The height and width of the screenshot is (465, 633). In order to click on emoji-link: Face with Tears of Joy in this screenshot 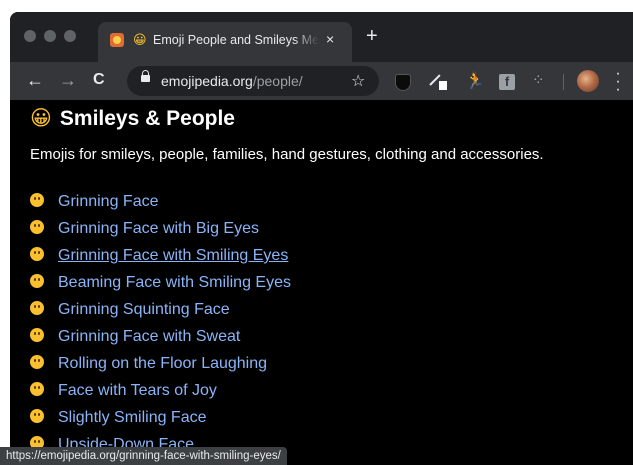, I will do `click(137, 390)`.